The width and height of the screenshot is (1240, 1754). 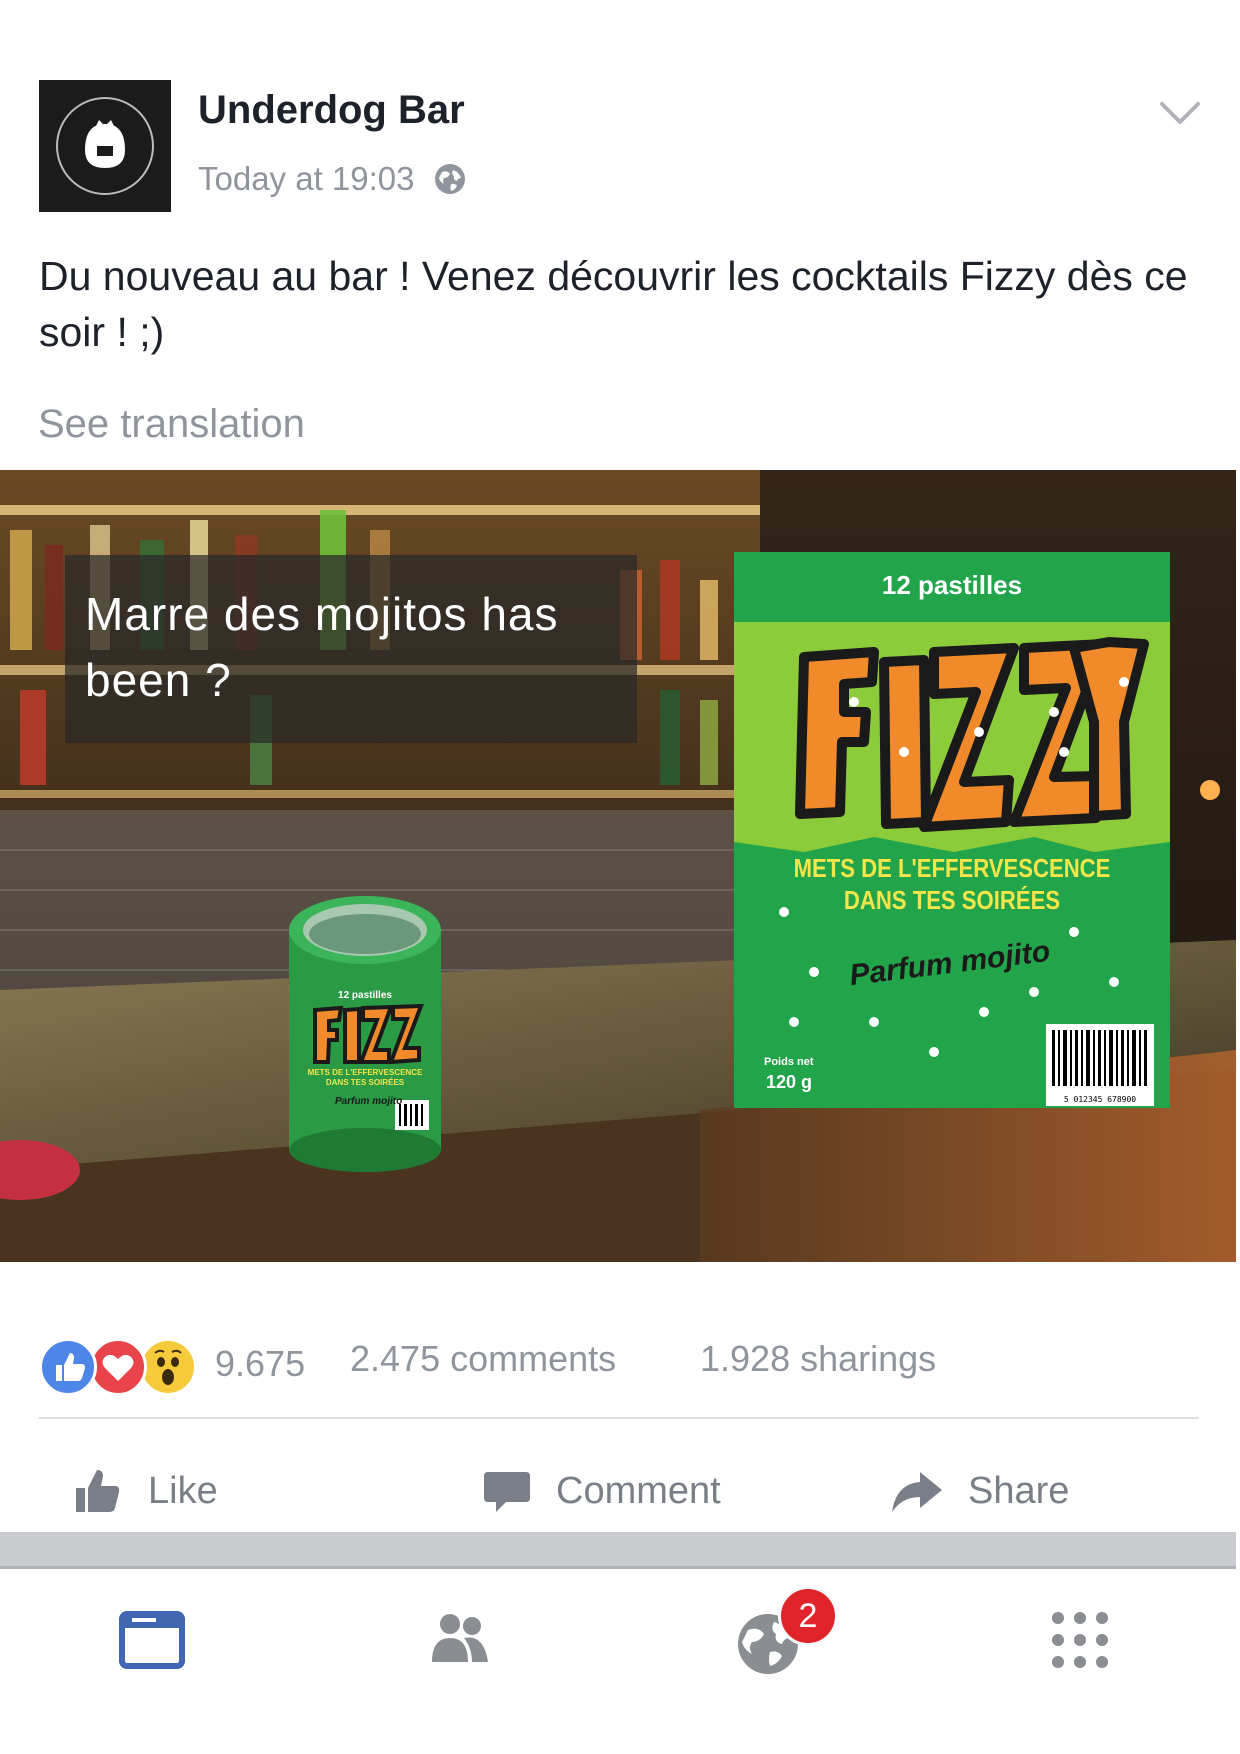 I want to click on comment-button: Comment, so click(x=601, y=1491).